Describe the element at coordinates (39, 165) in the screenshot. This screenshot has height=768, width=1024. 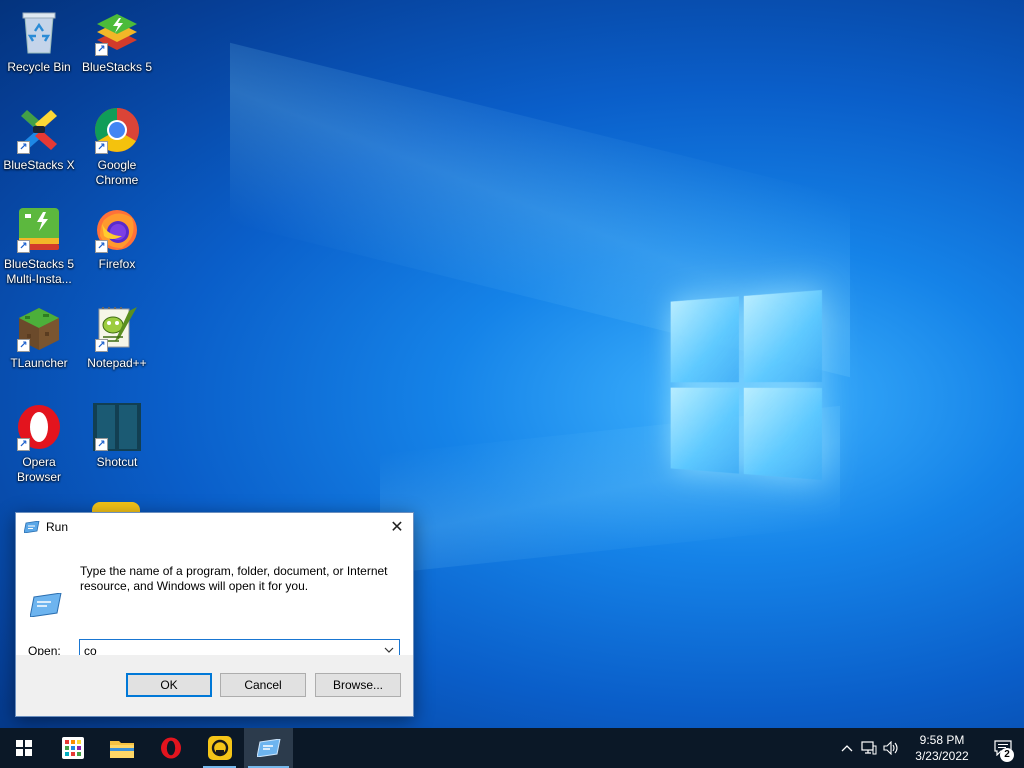
I see `icon-label: BlueStacks X` at that location.